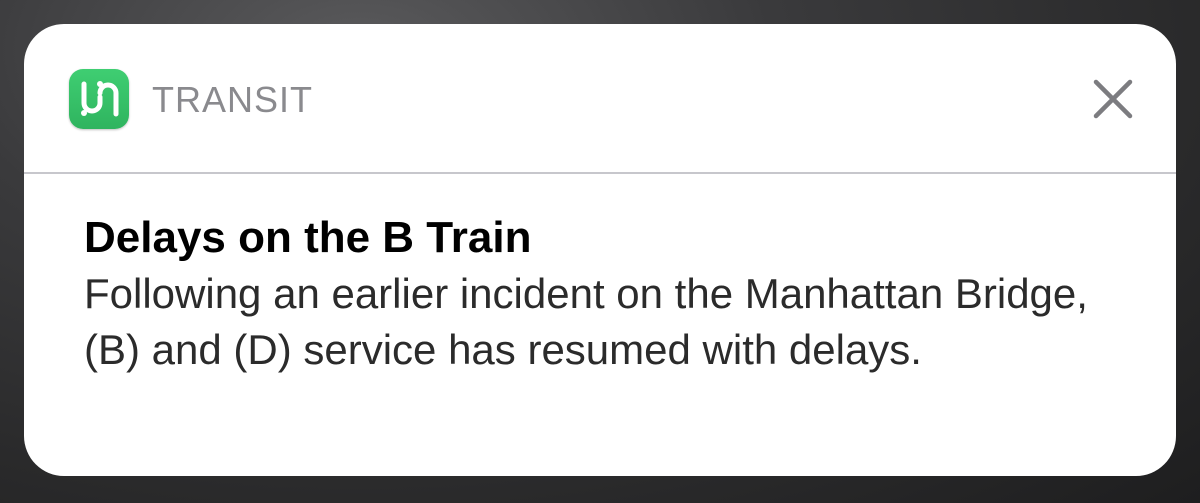 Image resolution: width=1200 pixels, height=503 pixels. I want to click on notification-title: Delays on the B Train, so click(308, 237).